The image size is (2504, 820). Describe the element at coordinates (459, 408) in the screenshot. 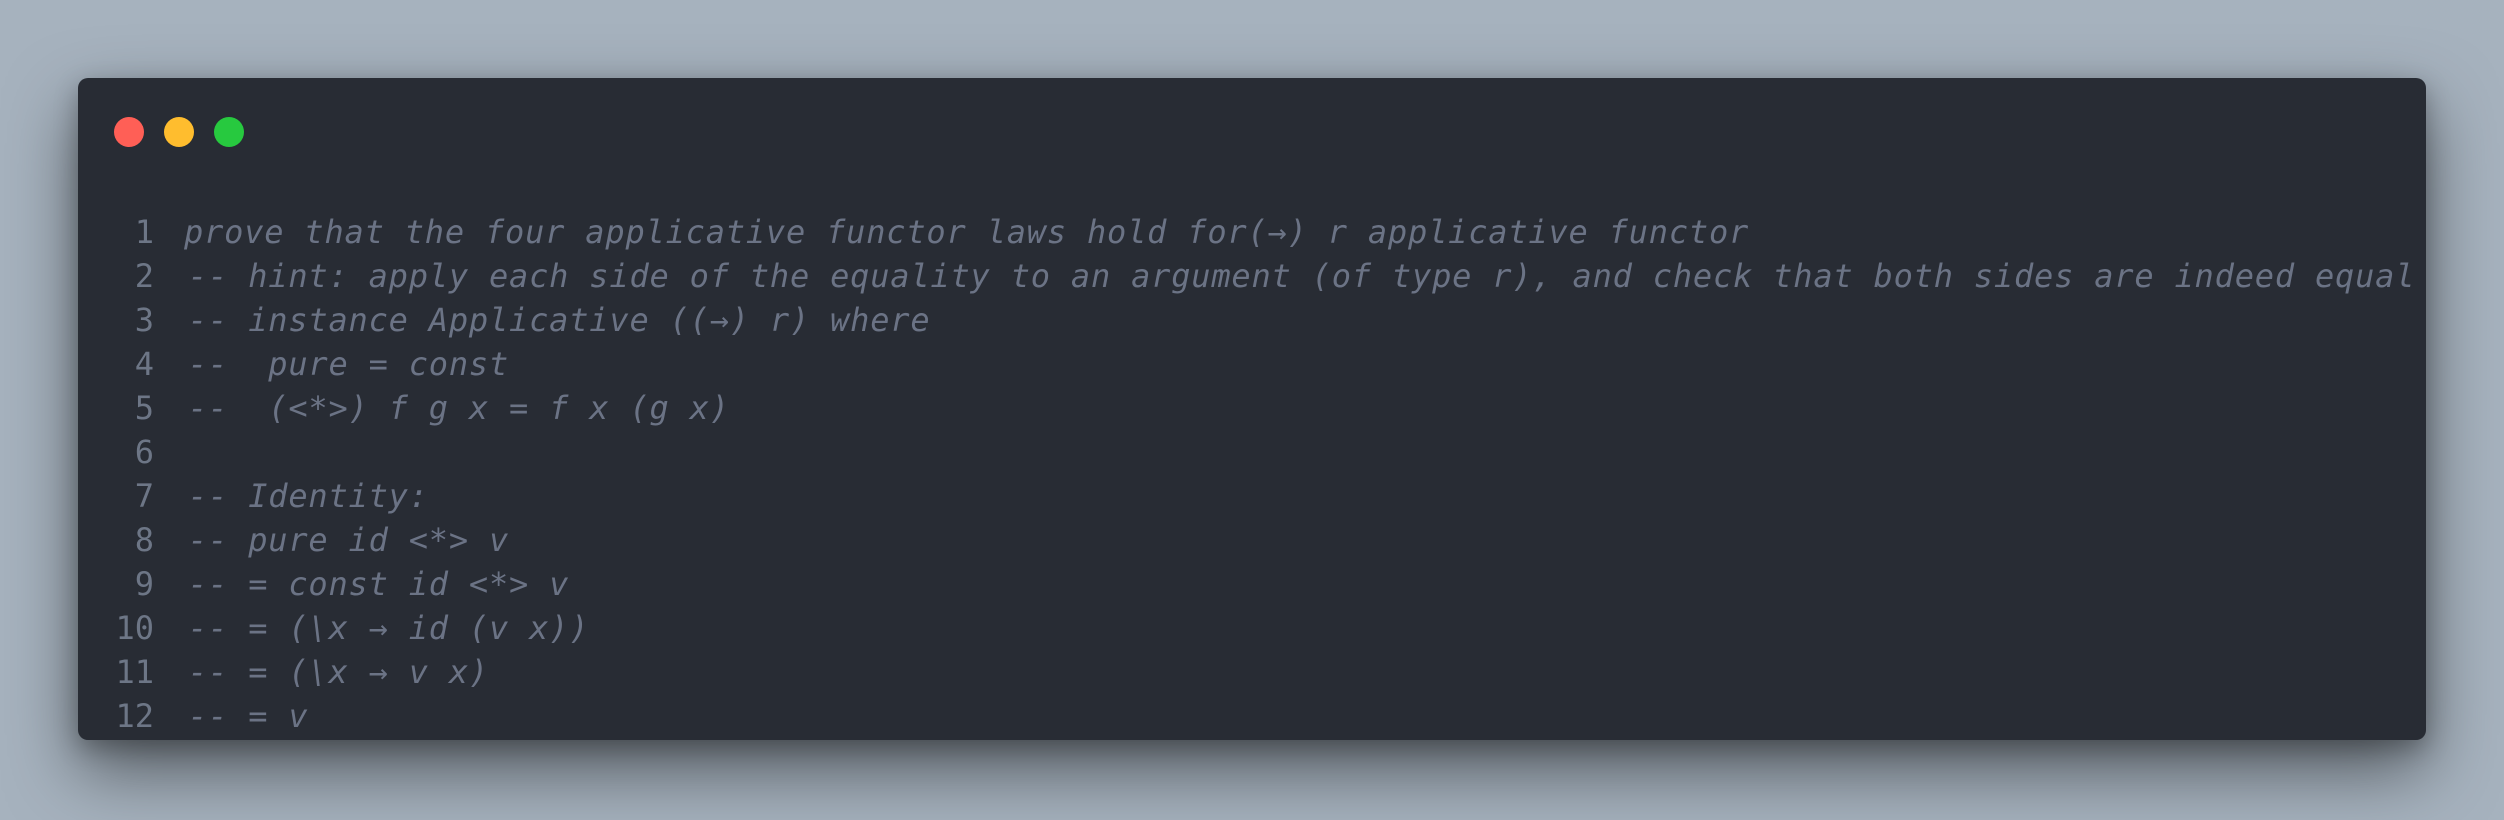

I see `code-text: -- (<*>) f g x = f x (g x)` at that location.